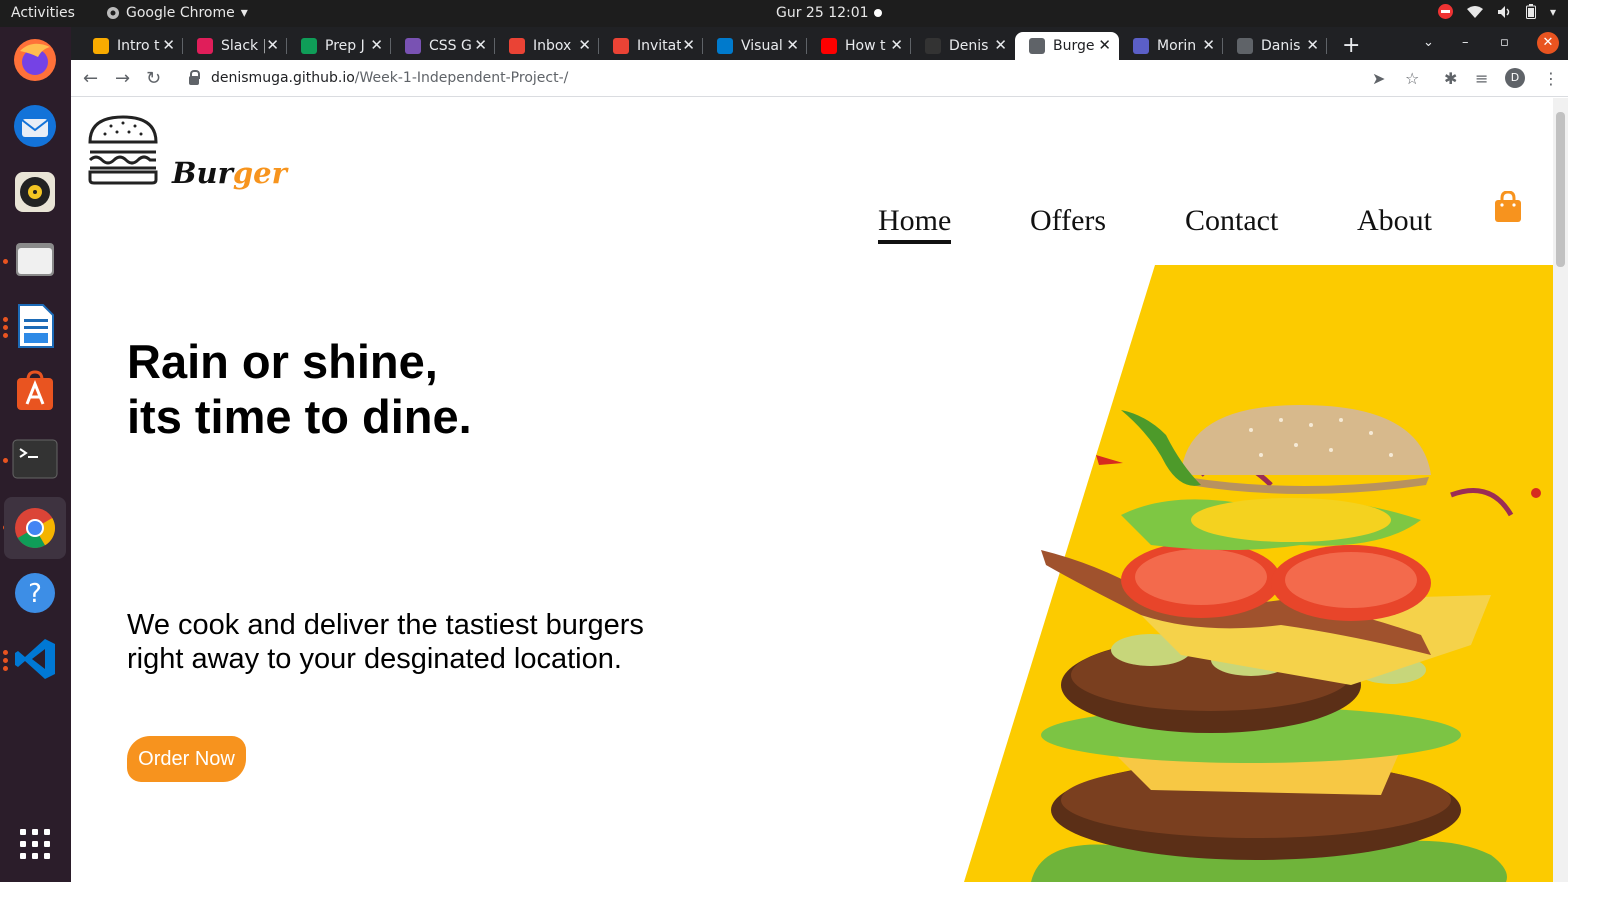  I want to click on dock: ?, so click(35, 454).